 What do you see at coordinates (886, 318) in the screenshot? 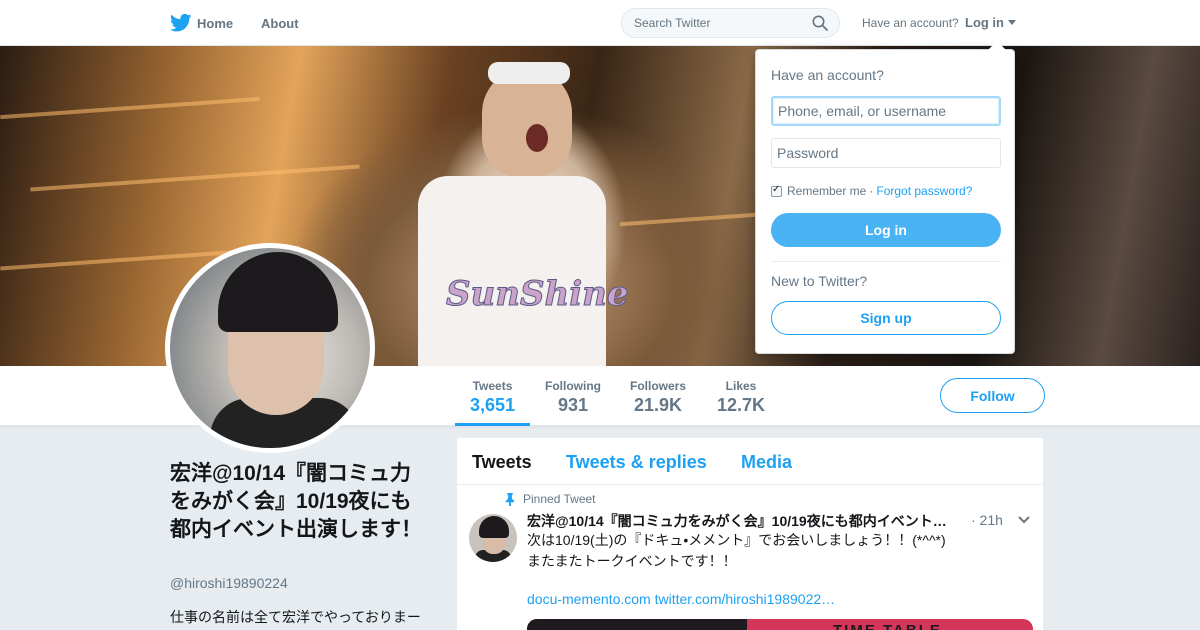
I see `signup-button: Sign up` at bounding box center [886, 318].